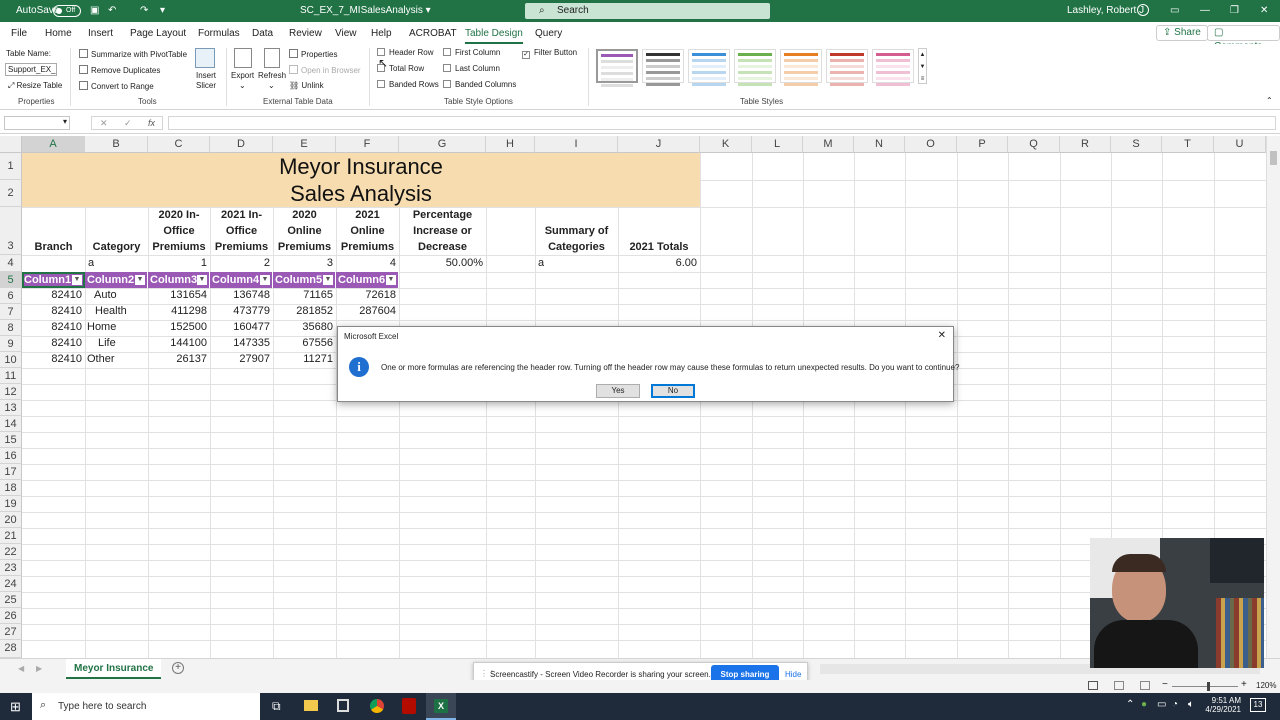  I want to click on cell-category: Health, so click(111, 311).